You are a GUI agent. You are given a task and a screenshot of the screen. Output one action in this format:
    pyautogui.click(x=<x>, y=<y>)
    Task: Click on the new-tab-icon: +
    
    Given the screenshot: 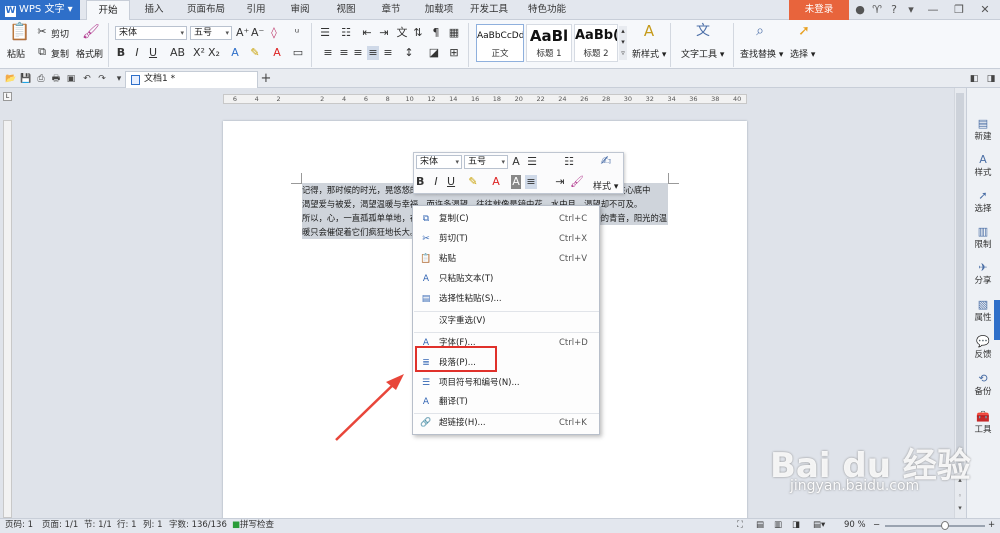 What is the action you would take?
    pyautogui.click(x=266, y=78)
    